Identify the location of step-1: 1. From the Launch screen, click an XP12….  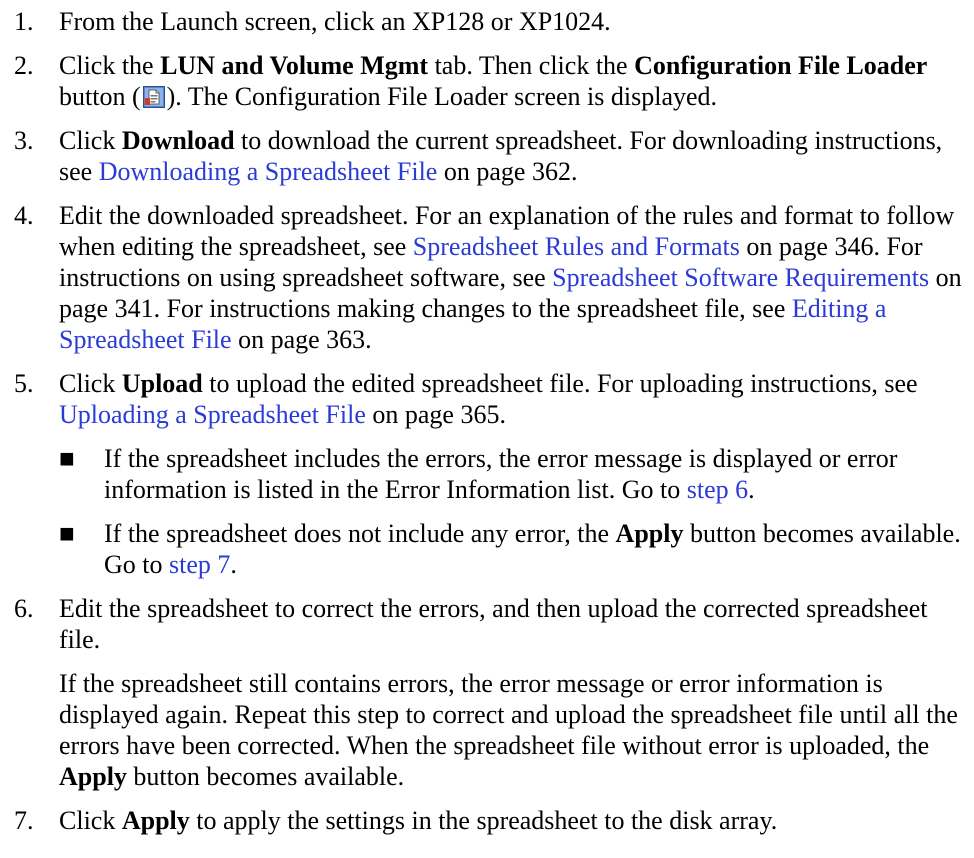
(491, 21).